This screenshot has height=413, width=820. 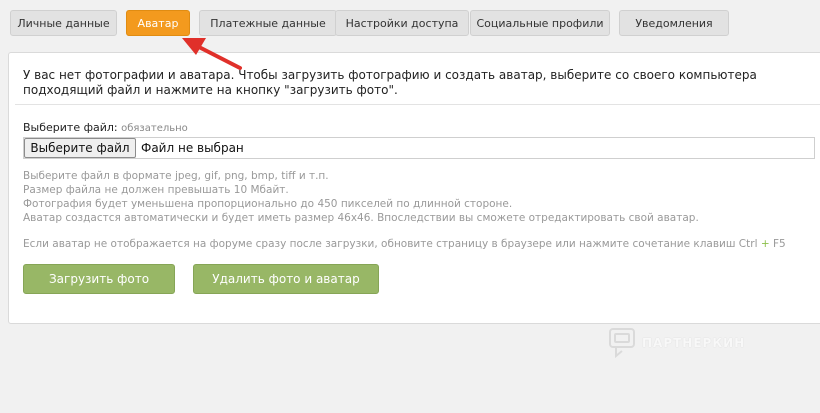 I want to click on tab-personal-data: Личные данные, so click(x=63, y=23).